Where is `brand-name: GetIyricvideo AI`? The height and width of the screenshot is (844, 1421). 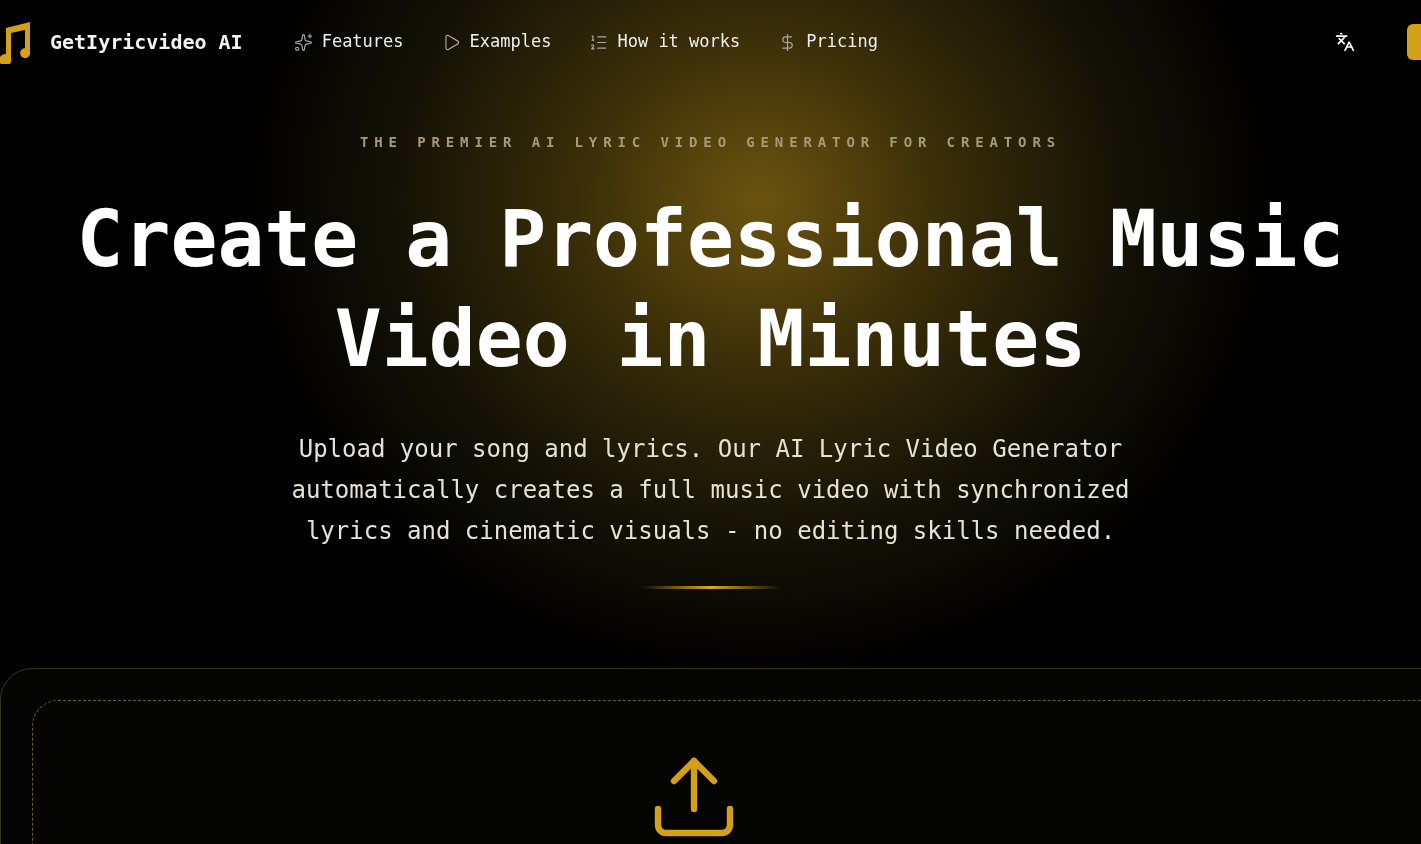 brand-name: GetIyricvideo AI is located at coordinates (146, 42).